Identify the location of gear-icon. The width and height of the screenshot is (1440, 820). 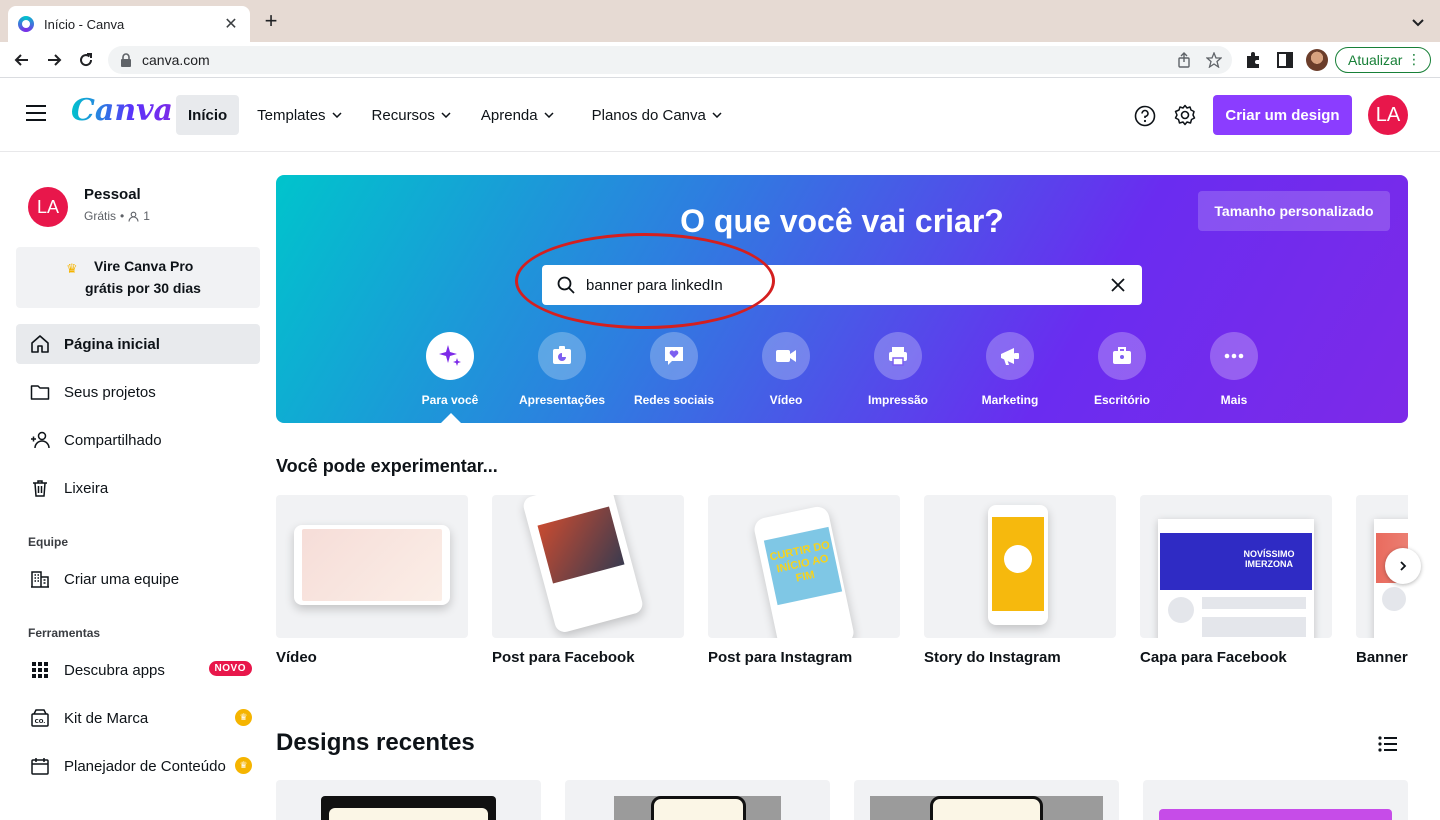
(1185, 115).